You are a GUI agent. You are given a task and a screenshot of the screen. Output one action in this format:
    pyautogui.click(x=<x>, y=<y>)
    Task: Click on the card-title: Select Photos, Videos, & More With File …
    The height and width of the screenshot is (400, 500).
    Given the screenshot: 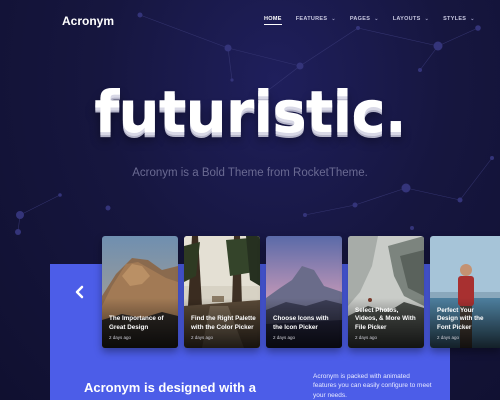 What is the action you would take?
    pyautogui.click(x=385, y=318)
    